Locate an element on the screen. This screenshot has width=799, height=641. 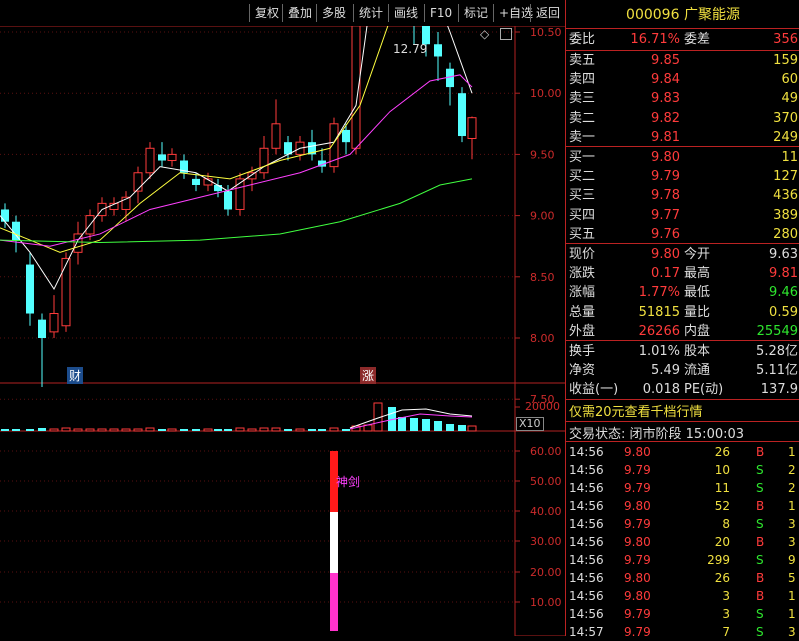
toolbar-button-3: 统计 is located at coordinates (371, 13).